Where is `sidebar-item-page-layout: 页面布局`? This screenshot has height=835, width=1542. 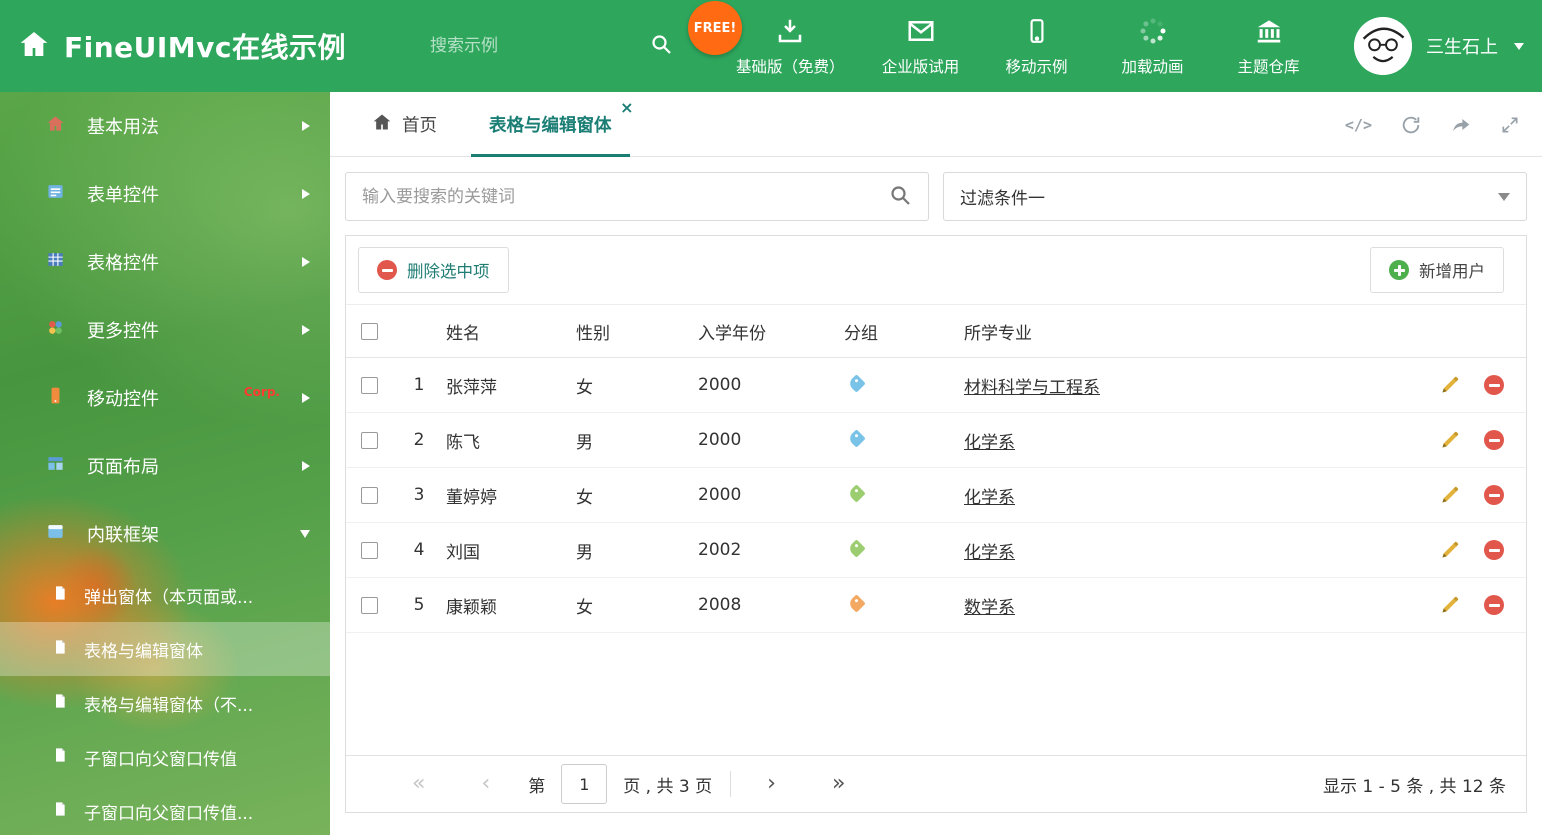
sidebar-item-page-layout: 页面布局 is located at coordinates (165, 466).